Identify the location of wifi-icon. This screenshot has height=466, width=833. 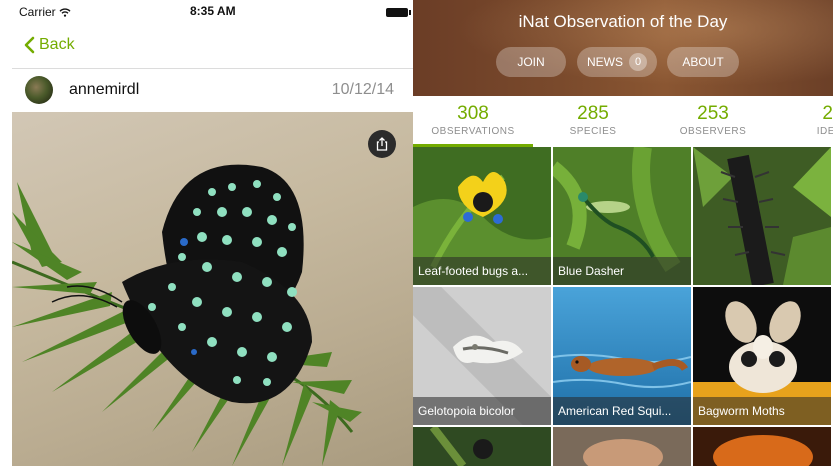
(65, 12).